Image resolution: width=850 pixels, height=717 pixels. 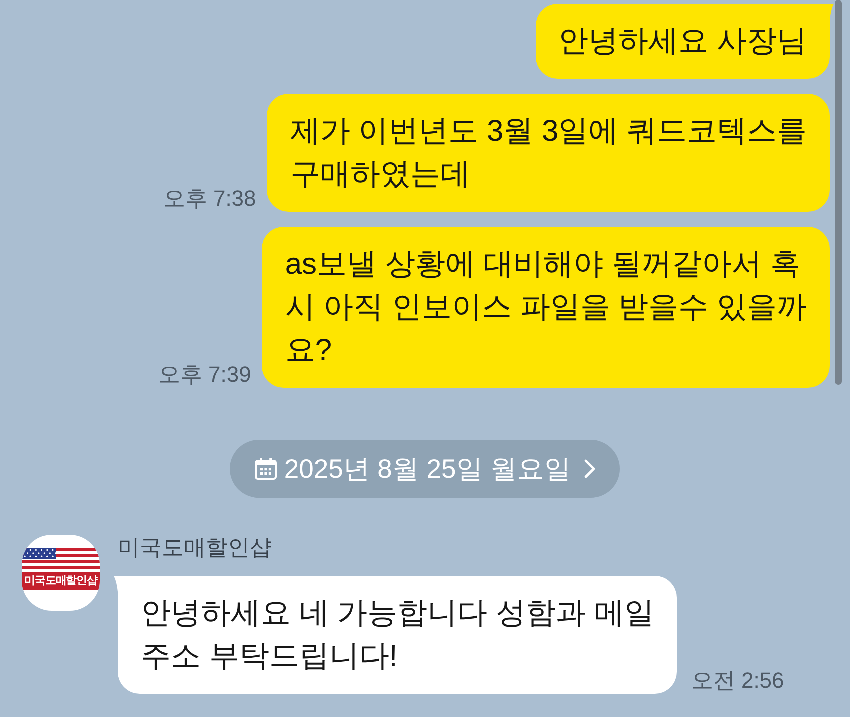 What do you see at coordinates (838, 192) in the screenshot?
I see `scrollbar-thumb` at bounding box center [838, 192].